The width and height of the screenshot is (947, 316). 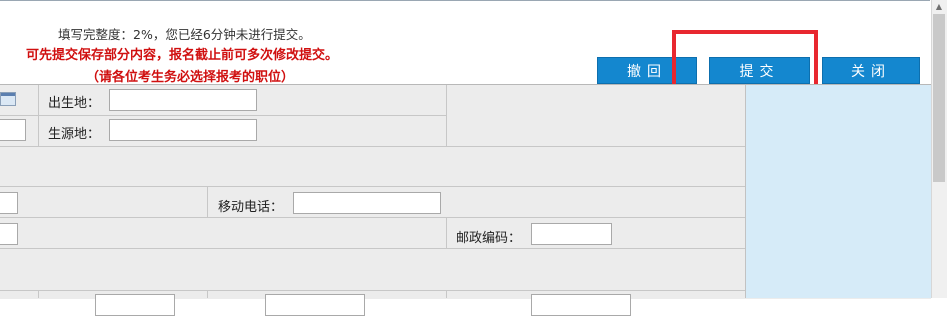 What do you see at coordinates (183, 130) in the screenshot?
I see `origin-input` at bounding box center [183, 130].